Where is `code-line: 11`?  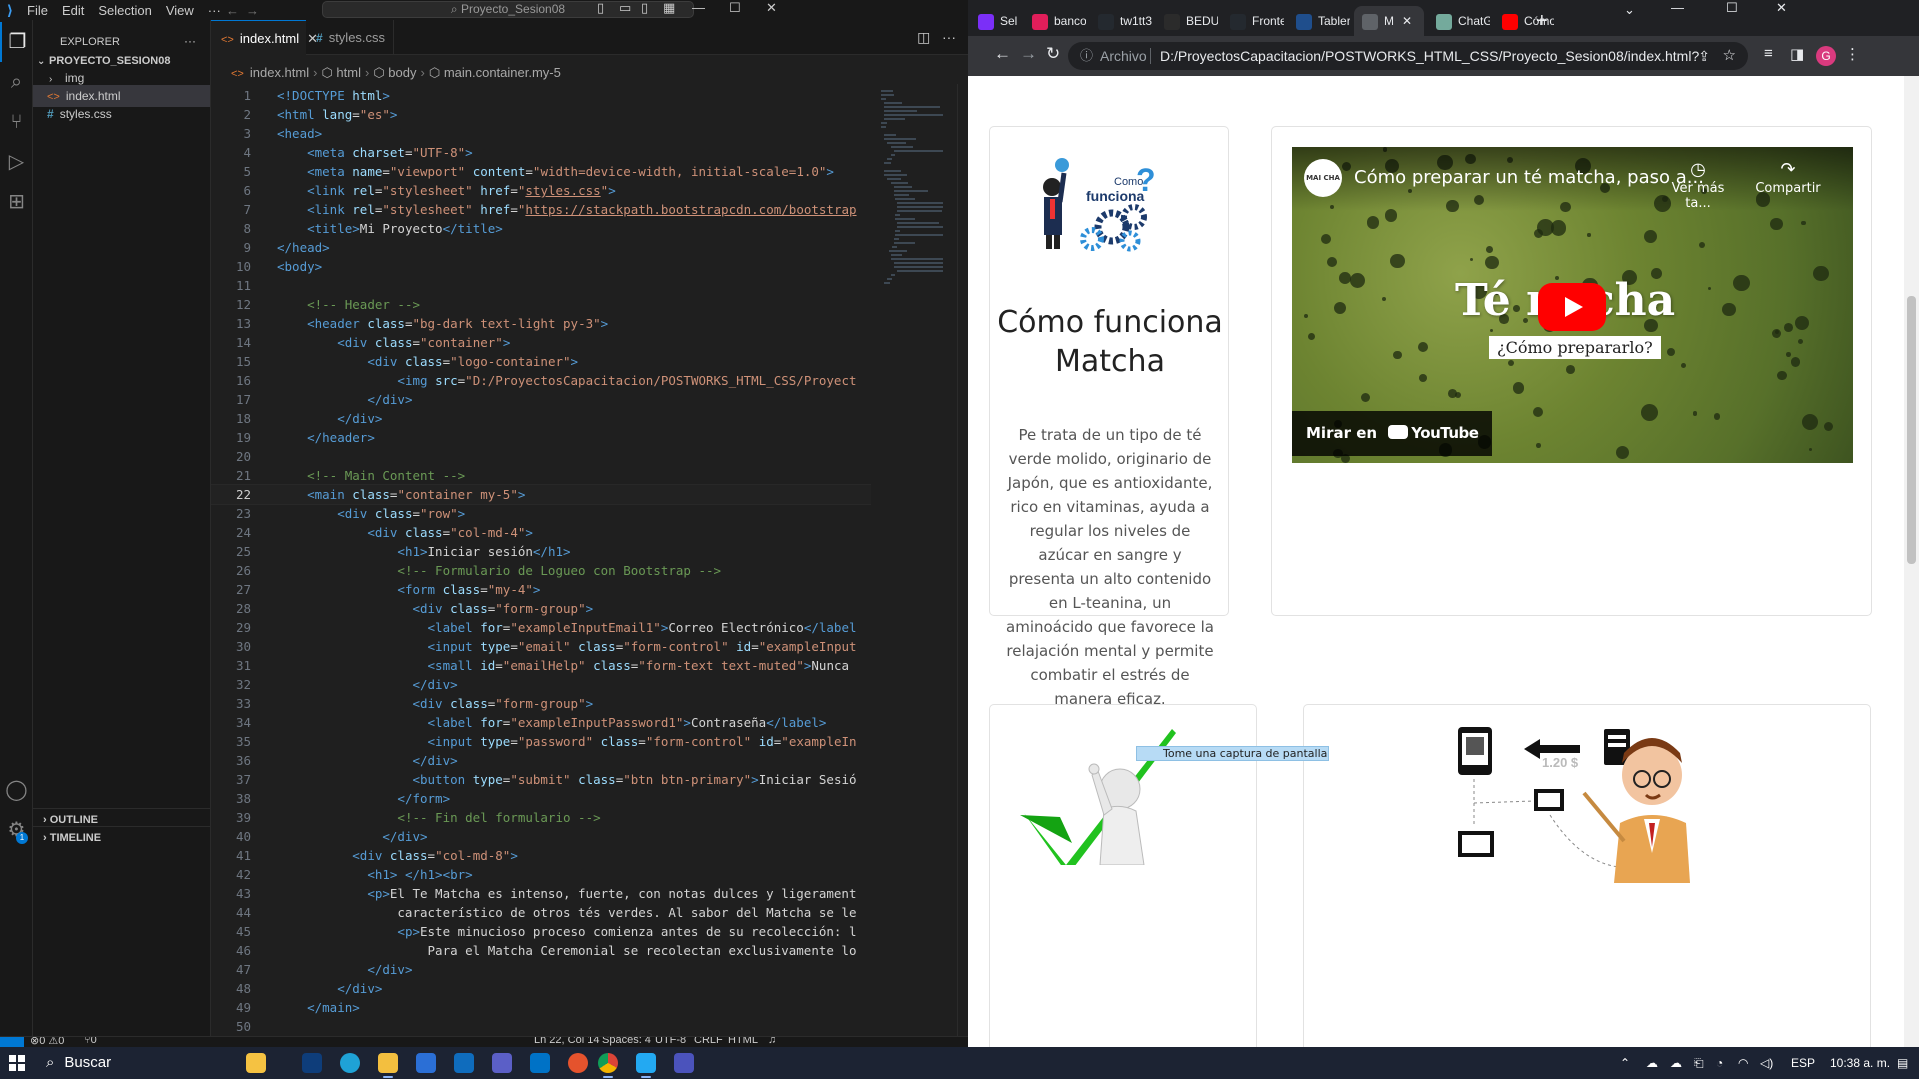
code-line: 11 is located at coordinates (541, 285).